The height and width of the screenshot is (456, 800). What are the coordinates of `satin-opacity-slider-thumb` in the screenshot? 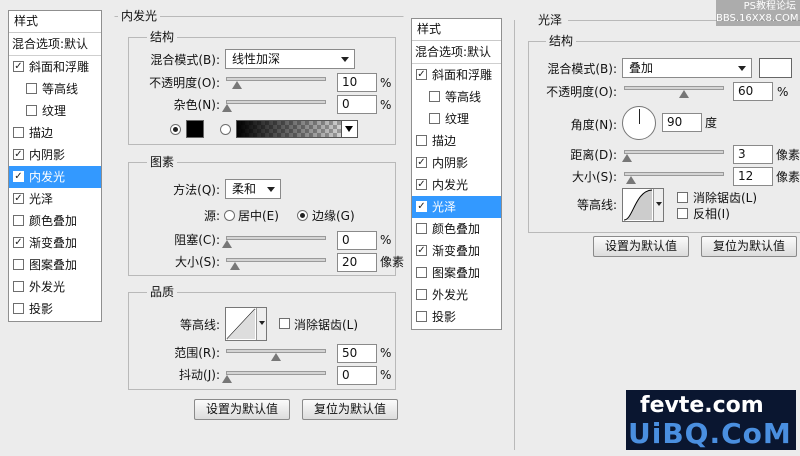 It's located at (683, 94).